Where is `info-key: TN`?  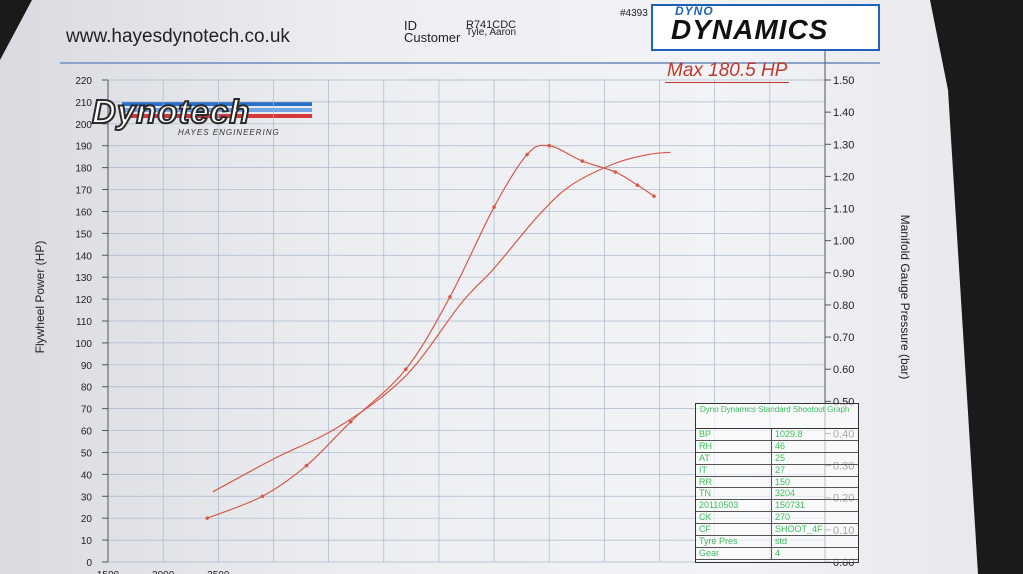
info-key: TN is located at coordinates (734, 494).